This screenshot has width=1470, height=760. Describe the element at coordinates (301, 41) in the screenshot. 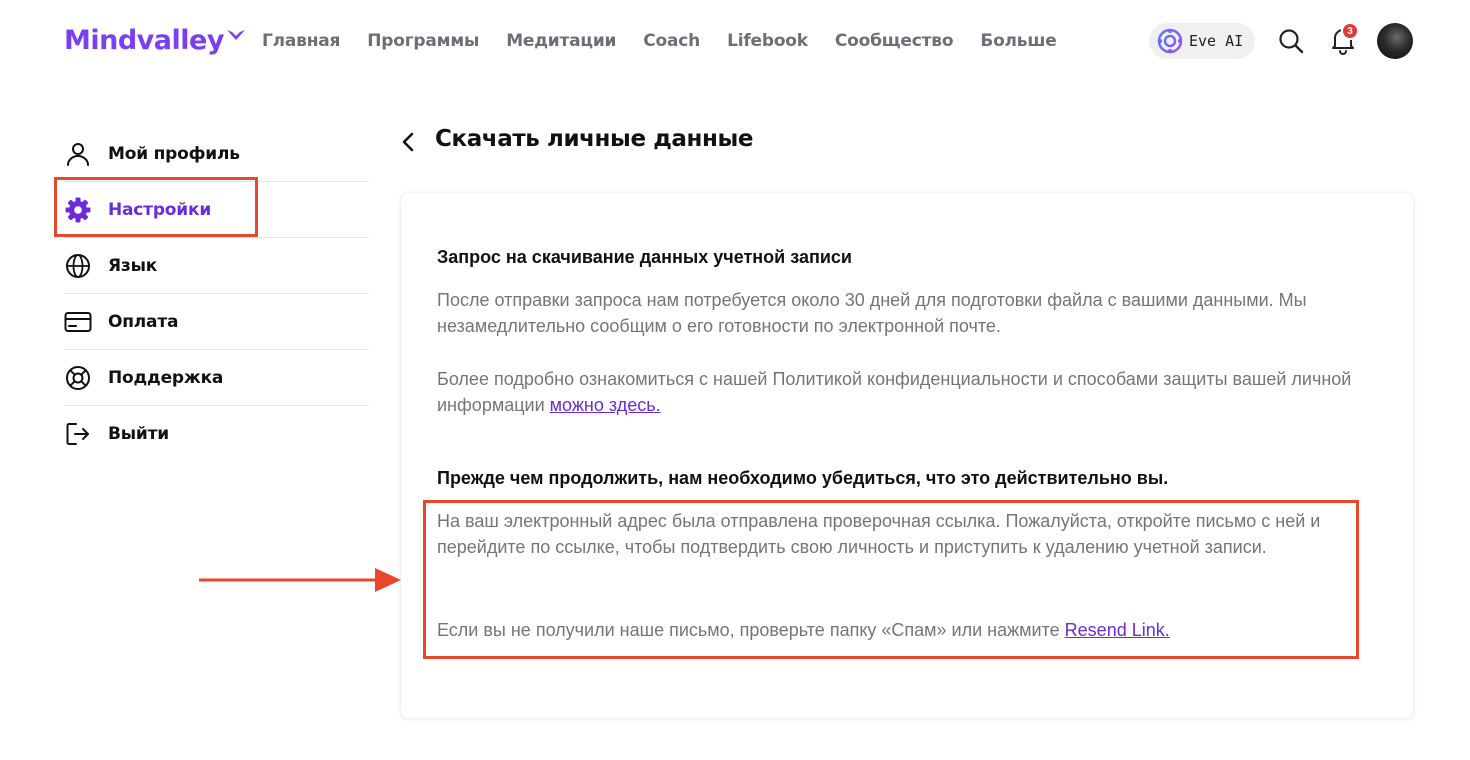

I see `nav-home: Главная` at that location.